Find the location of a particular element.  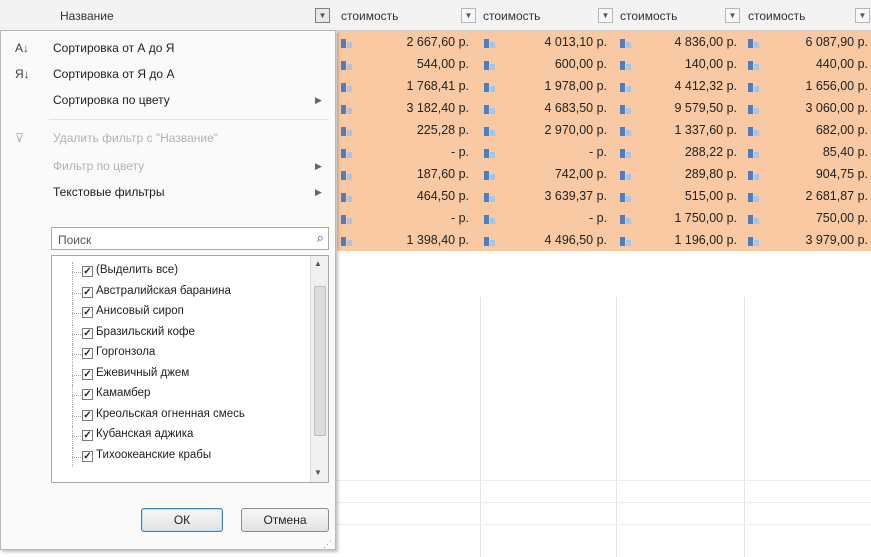

table-cell: 2 667,60 р. is located at coordinates (414, 42).